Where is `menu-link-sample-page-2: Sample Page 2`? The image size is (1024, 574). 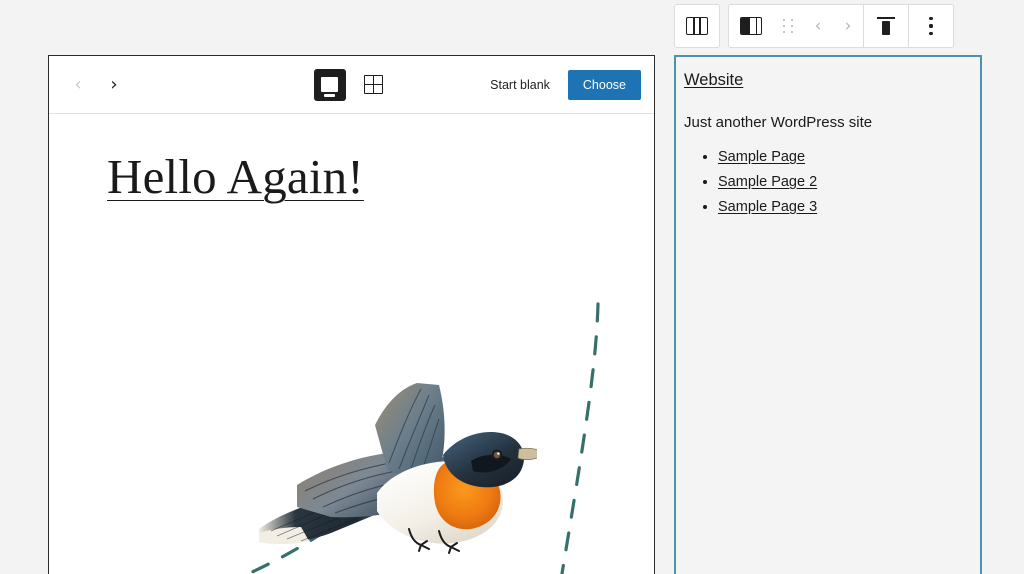 menu-link-sample-page-2: Sample Page 2 is located at coordinates (767, 182).